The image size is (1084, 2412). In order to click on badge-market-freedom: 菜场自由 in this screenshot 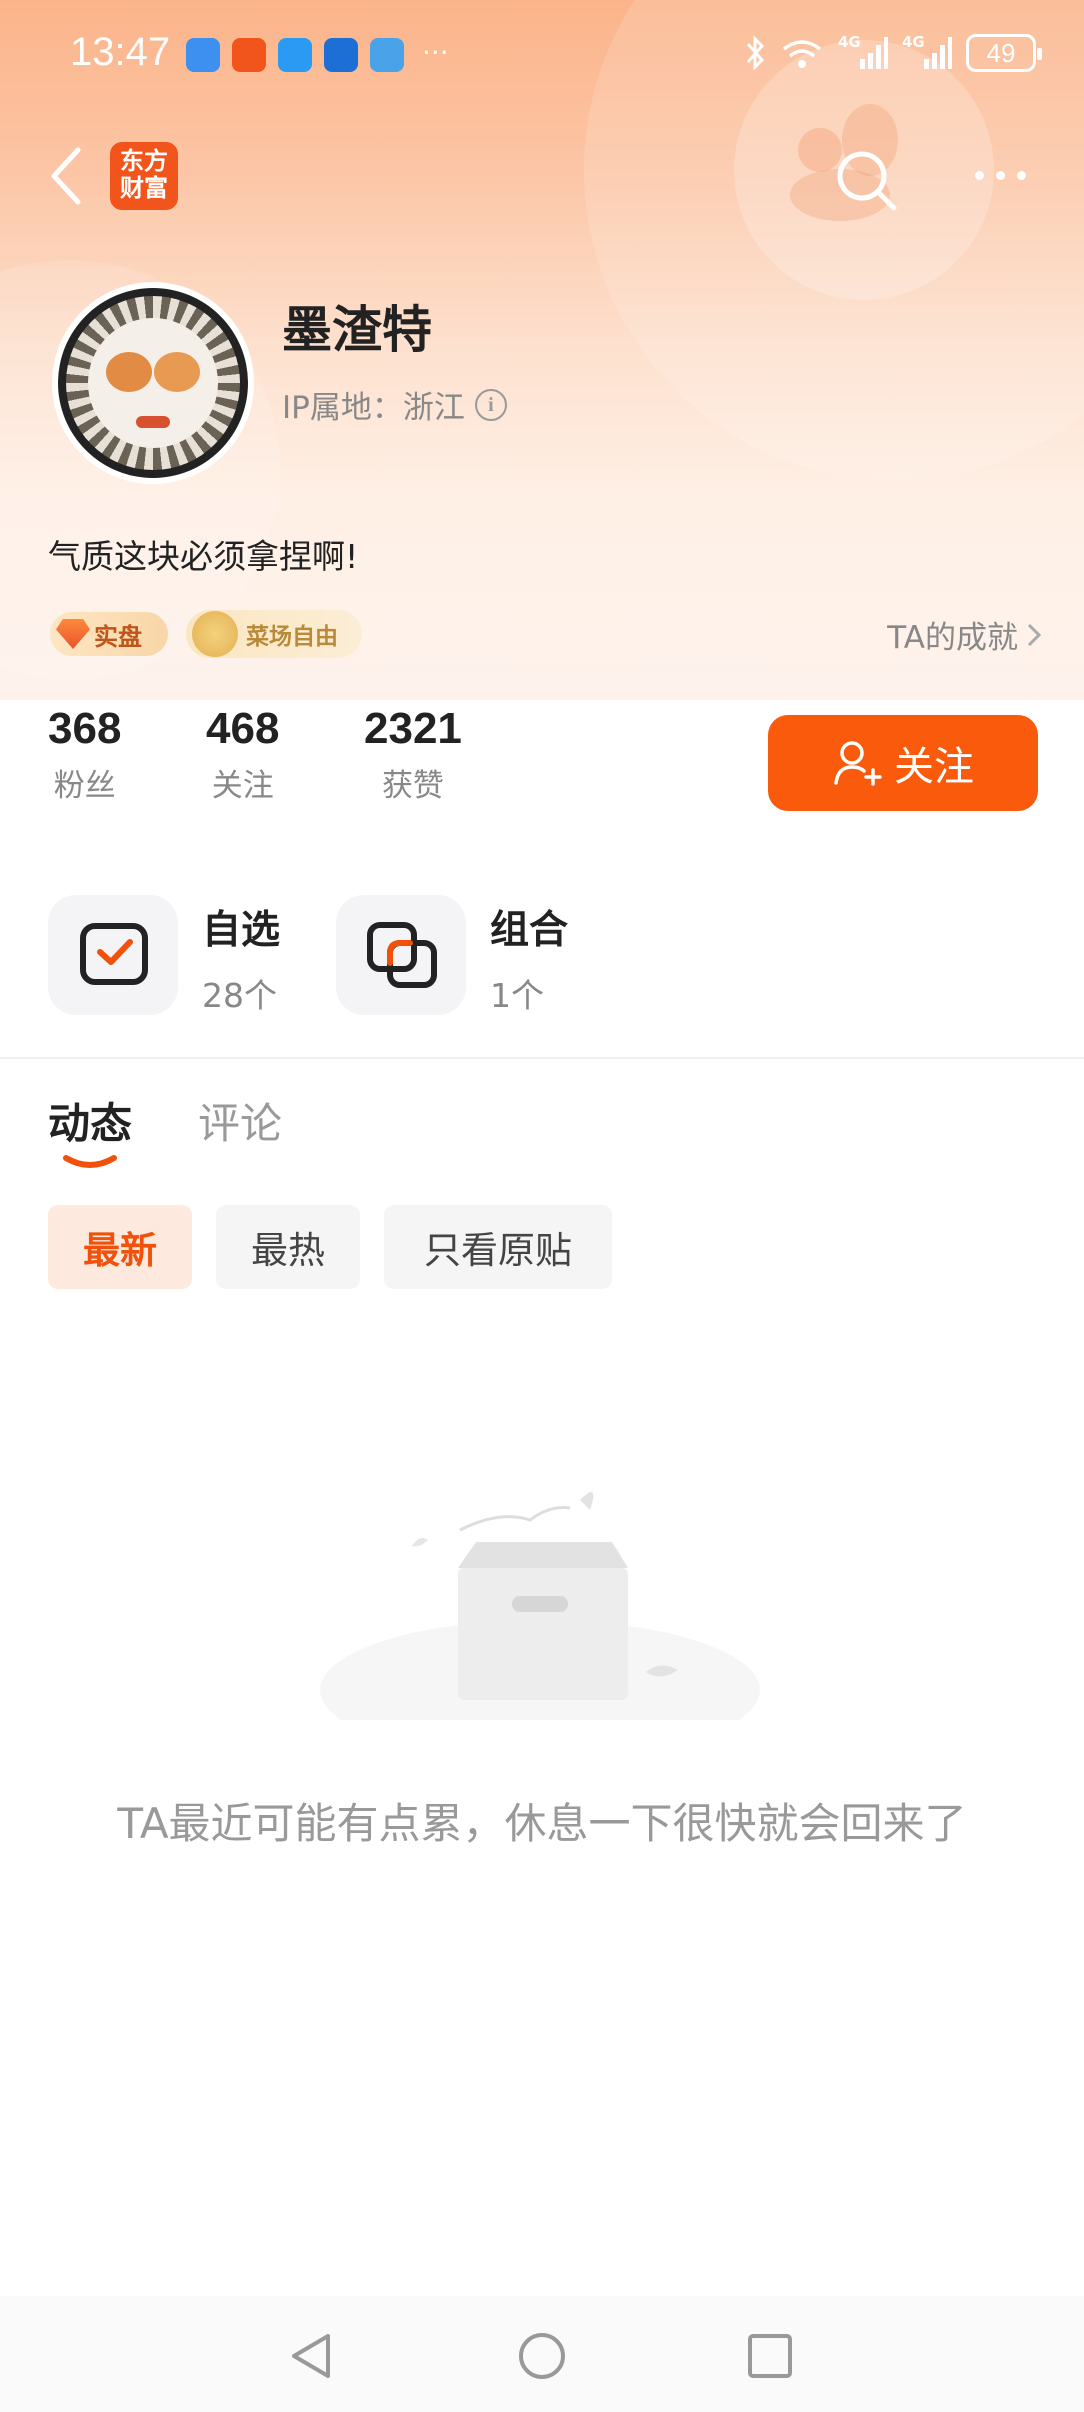, I will do `click(274, 634)`.